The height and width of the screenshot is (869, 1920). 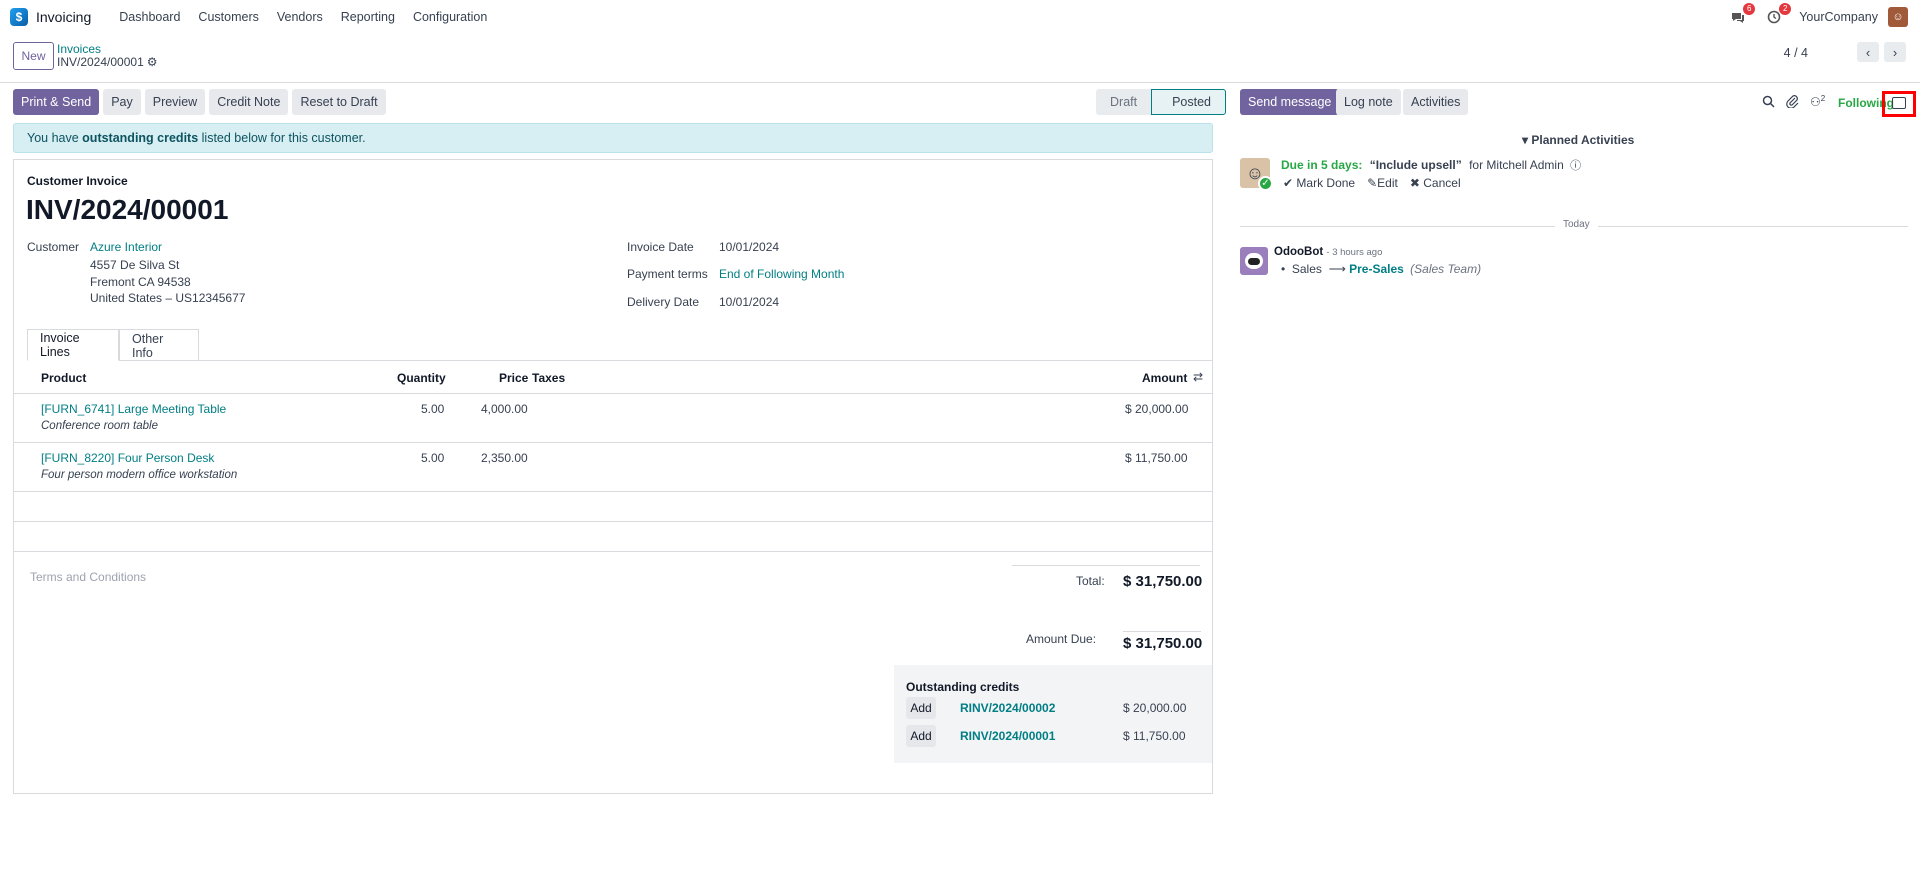 I want to click on credit-ref-link: RINV/2024/00001, so click(x=1007, y=736).